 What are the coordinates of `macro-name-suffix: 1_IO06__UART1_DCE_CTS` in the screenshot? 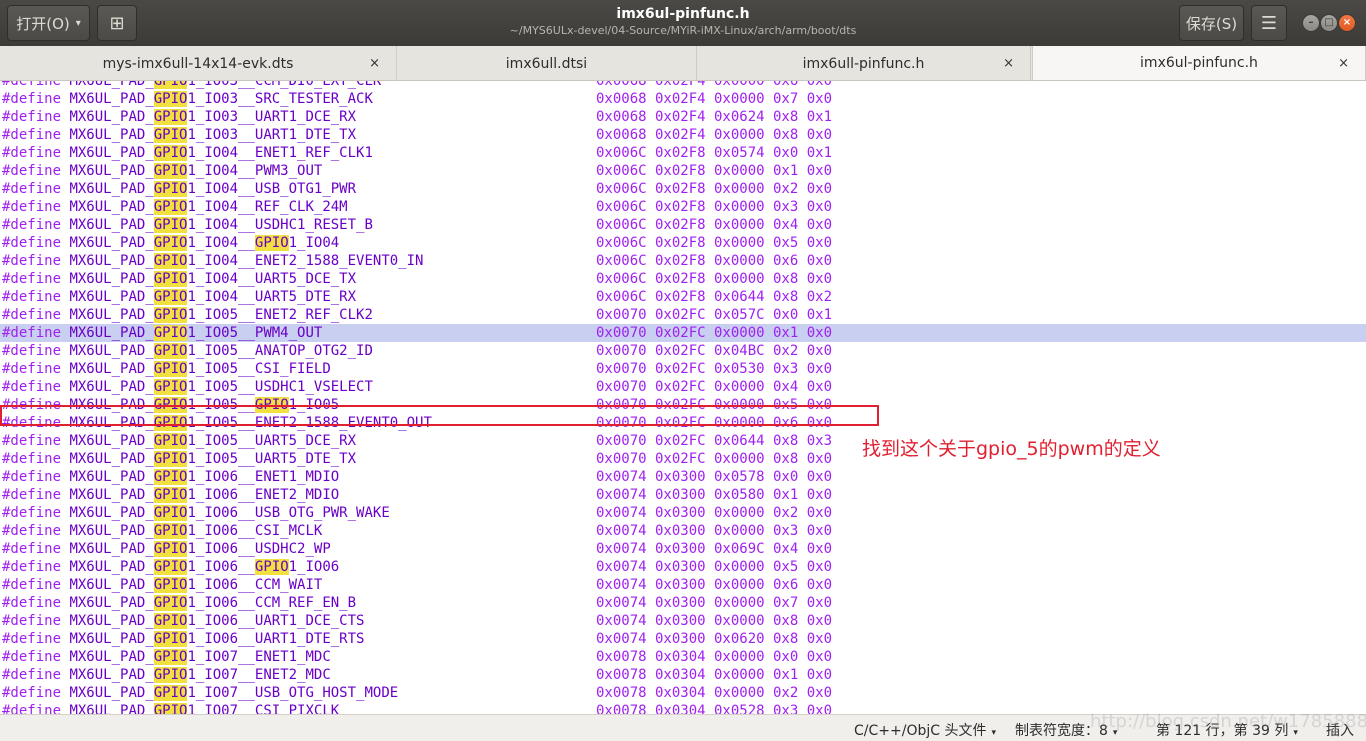 It's located at (276, 621).